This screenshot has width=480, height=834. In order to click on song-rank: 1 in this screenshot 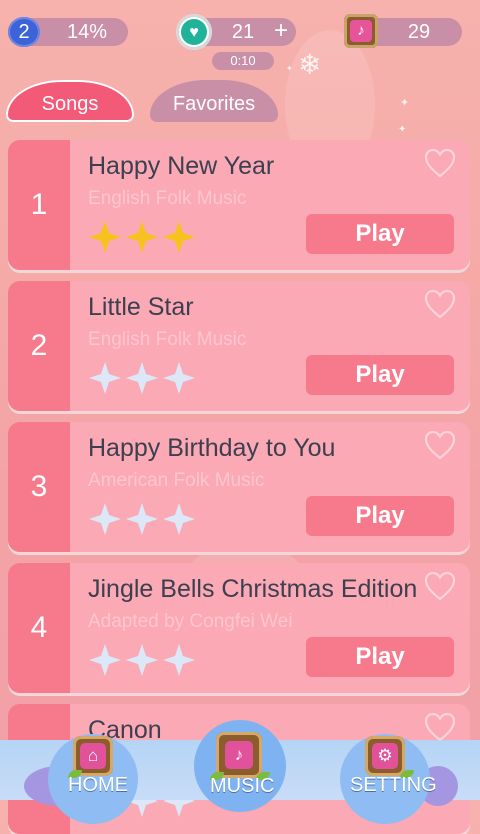, I will do `click(39, 205)`.